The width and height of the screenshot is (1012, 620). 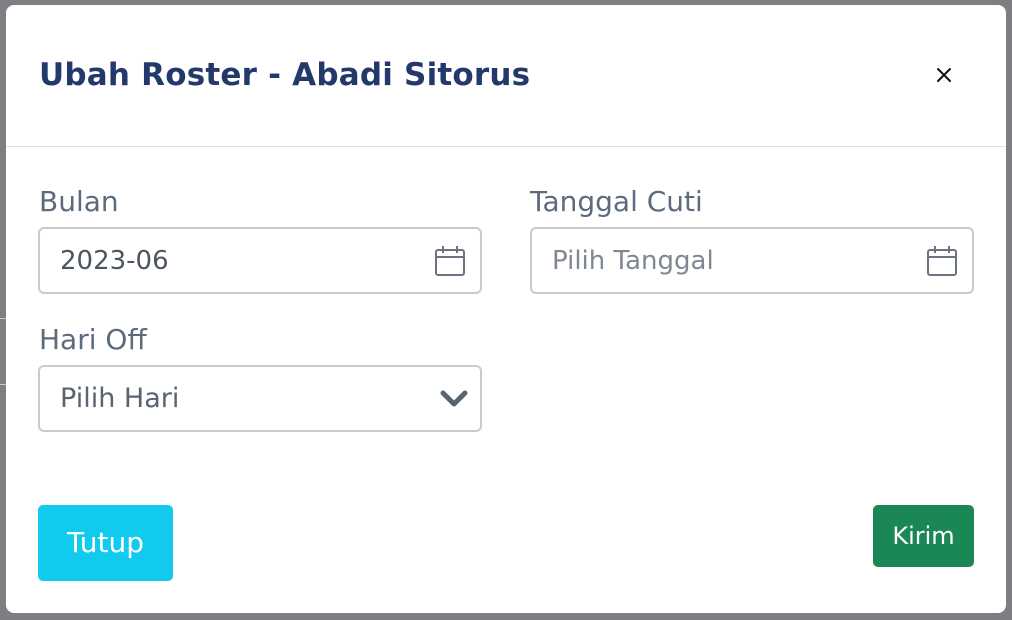 What do you see at coordinates (105, 543) in the screenshot?
I see `tutup-button: Tutup` at bounding box center [105, 543].